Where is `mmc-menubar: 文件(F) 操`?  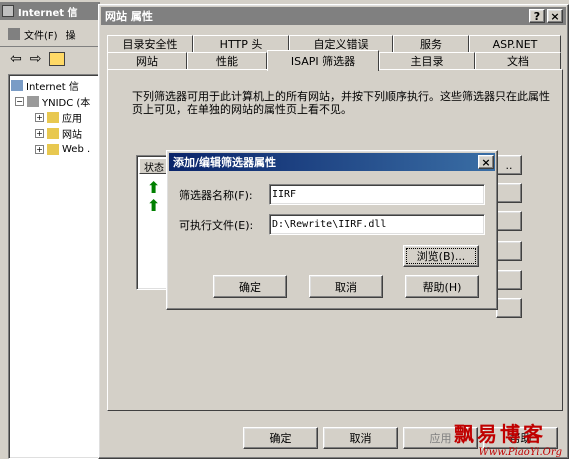
mmc-menubar: 文件(F) 操 is located at coordinates (50, 34).